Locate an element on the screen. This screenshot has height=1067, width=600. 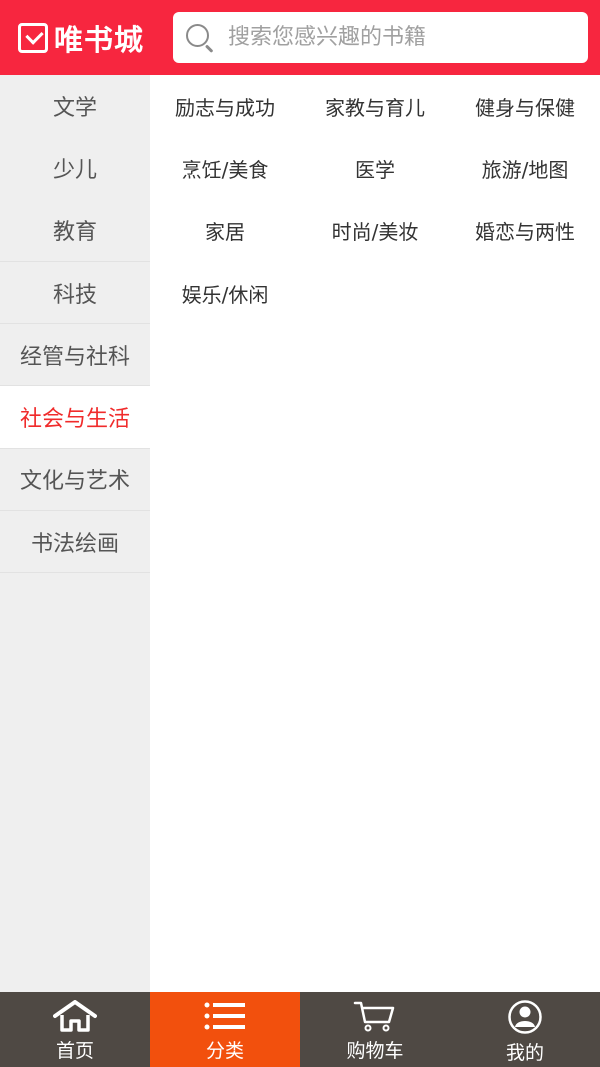
subcategory-item: 励志与成功 is located at coordinates (225, 106).